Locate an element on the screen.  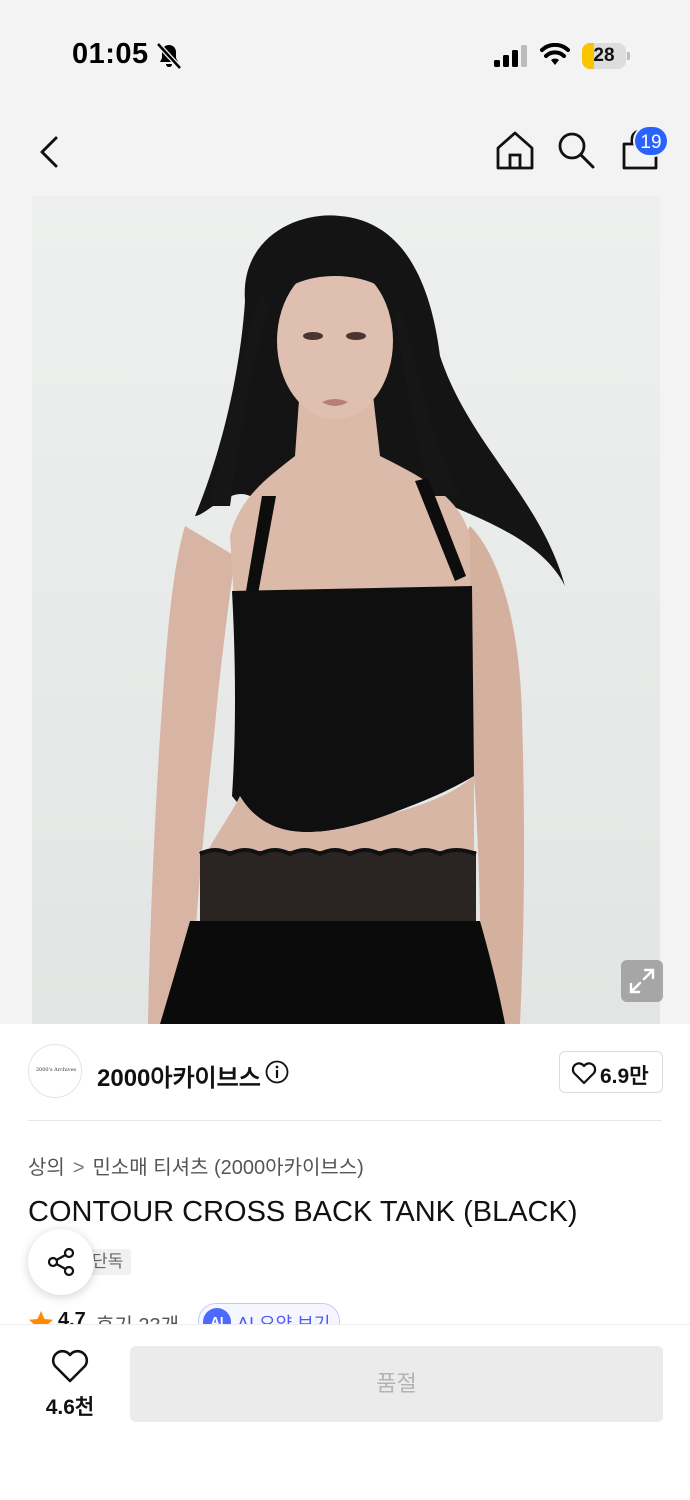
share-icon is located at coordinates (61, 1262).